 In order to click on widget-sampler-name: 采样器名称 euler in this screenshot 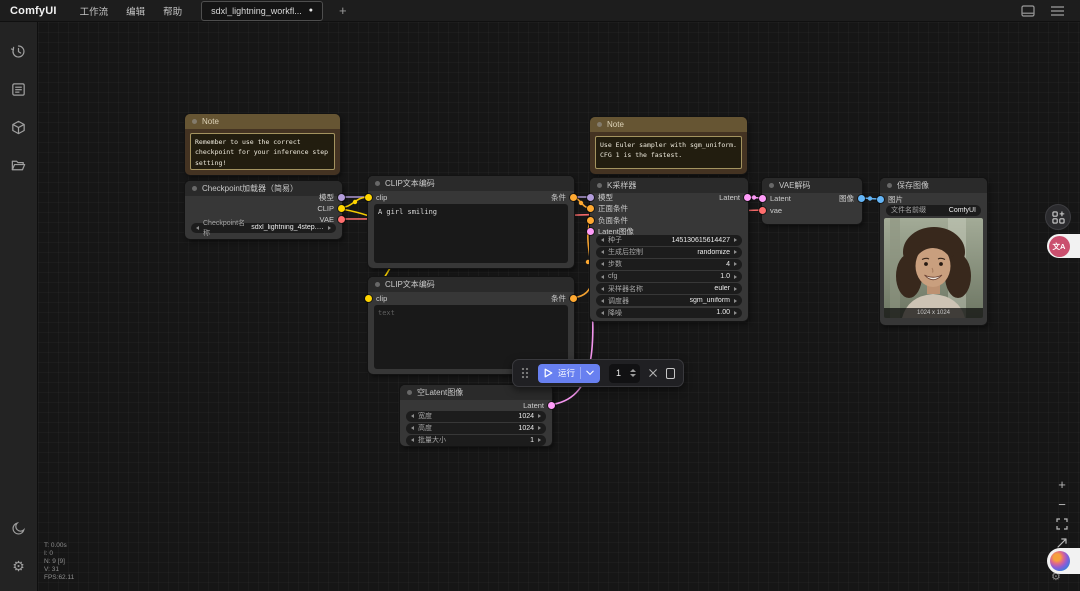, I will do `click(669, 288)`.